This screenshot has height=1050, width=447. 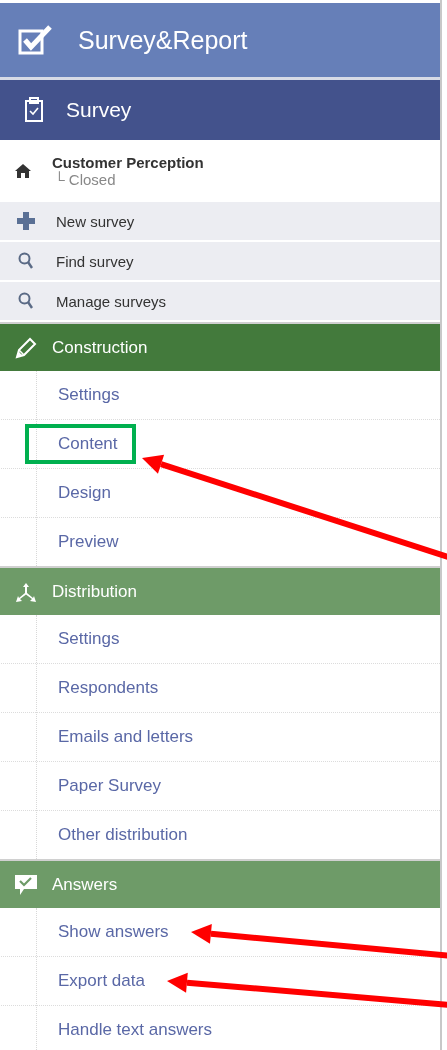 What do you see at coordinates (105, 786) in the screenshot?
I see `menu-link: Paper Survey` at bounding box center [105, 786].